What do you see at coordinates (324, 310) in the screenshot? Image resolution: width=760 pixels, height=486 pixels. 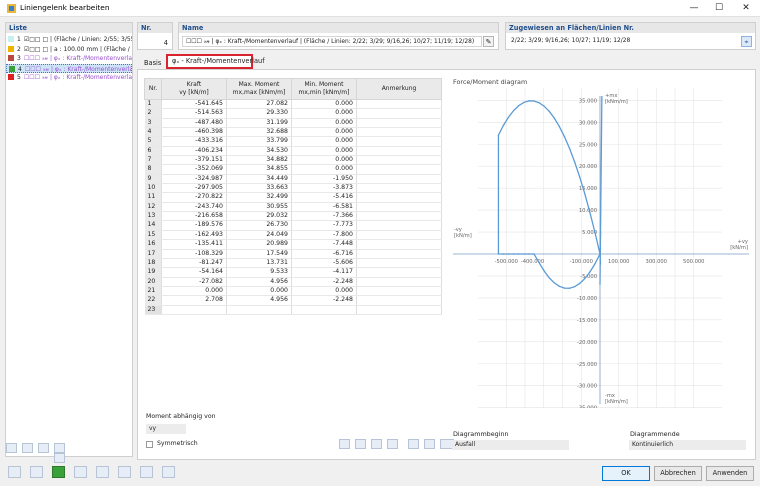 I see `min-moment-cell` at bounding box center [324, 310].